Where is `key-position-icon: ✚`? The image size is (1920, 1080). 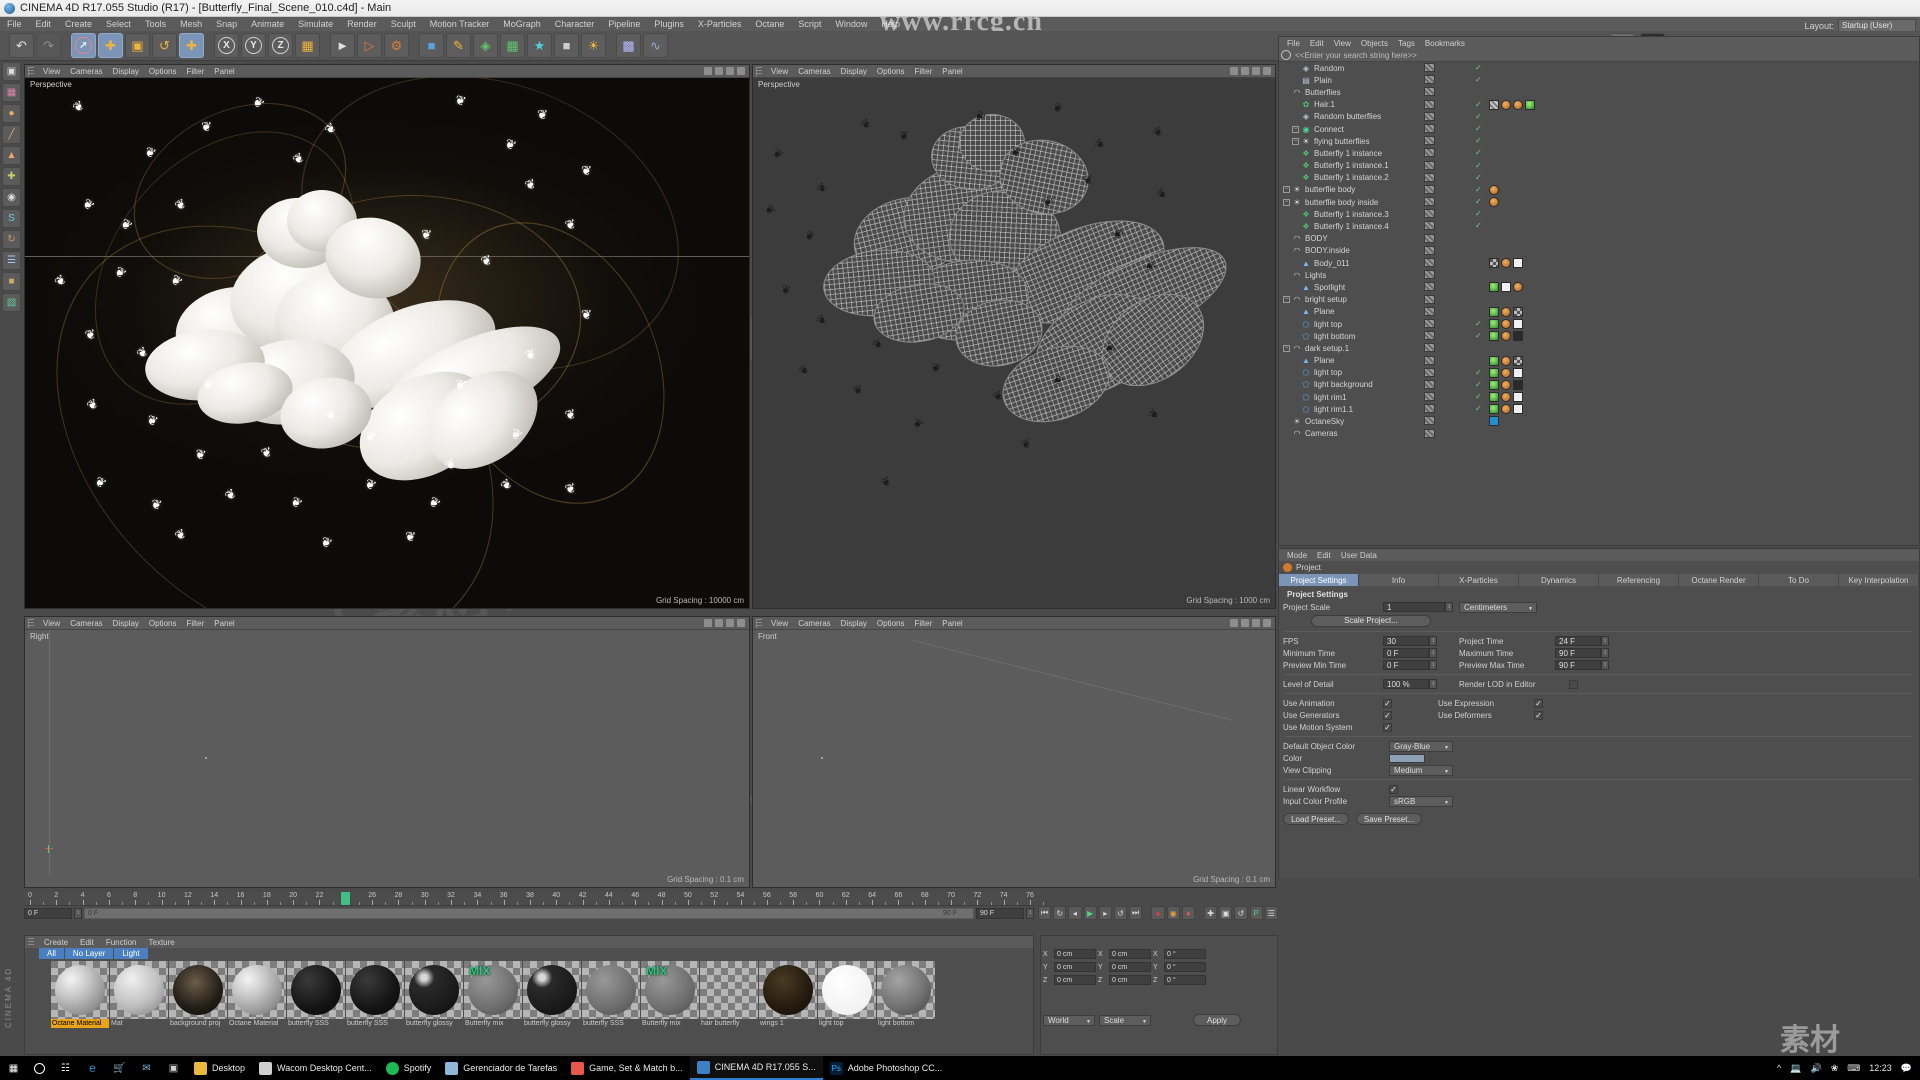 key-position-icon: ✚ is located at coordinates (1211, 913).